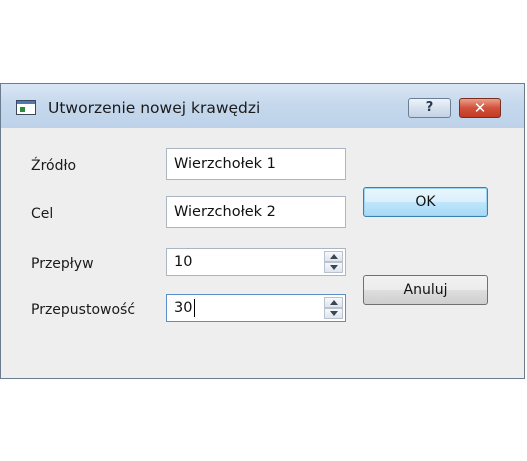 Image resolution: width=527 pixels, height=461 pixels. I want to click on capacity-spin-arrows, so click(333, 308).